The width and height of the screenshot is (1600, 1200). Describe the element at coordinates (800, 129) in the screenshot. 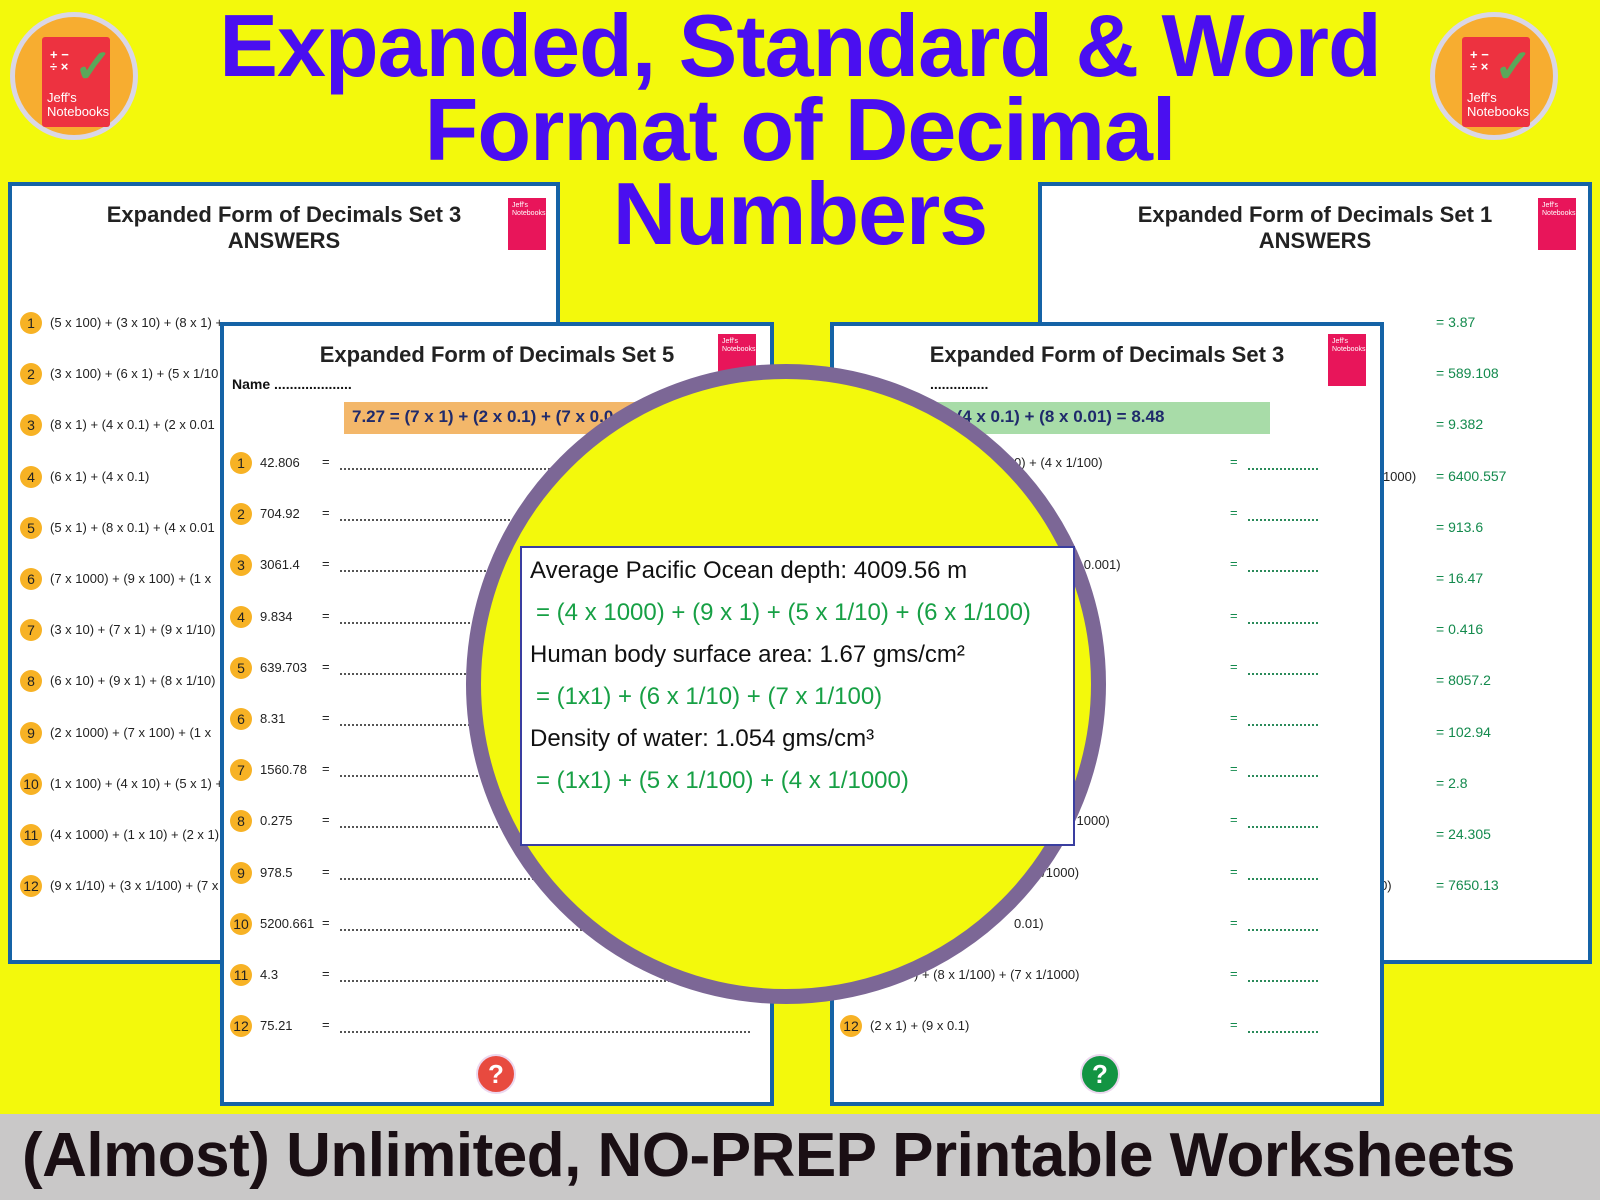

I see `banner-title-line-2: Format of Decimal` at that location.